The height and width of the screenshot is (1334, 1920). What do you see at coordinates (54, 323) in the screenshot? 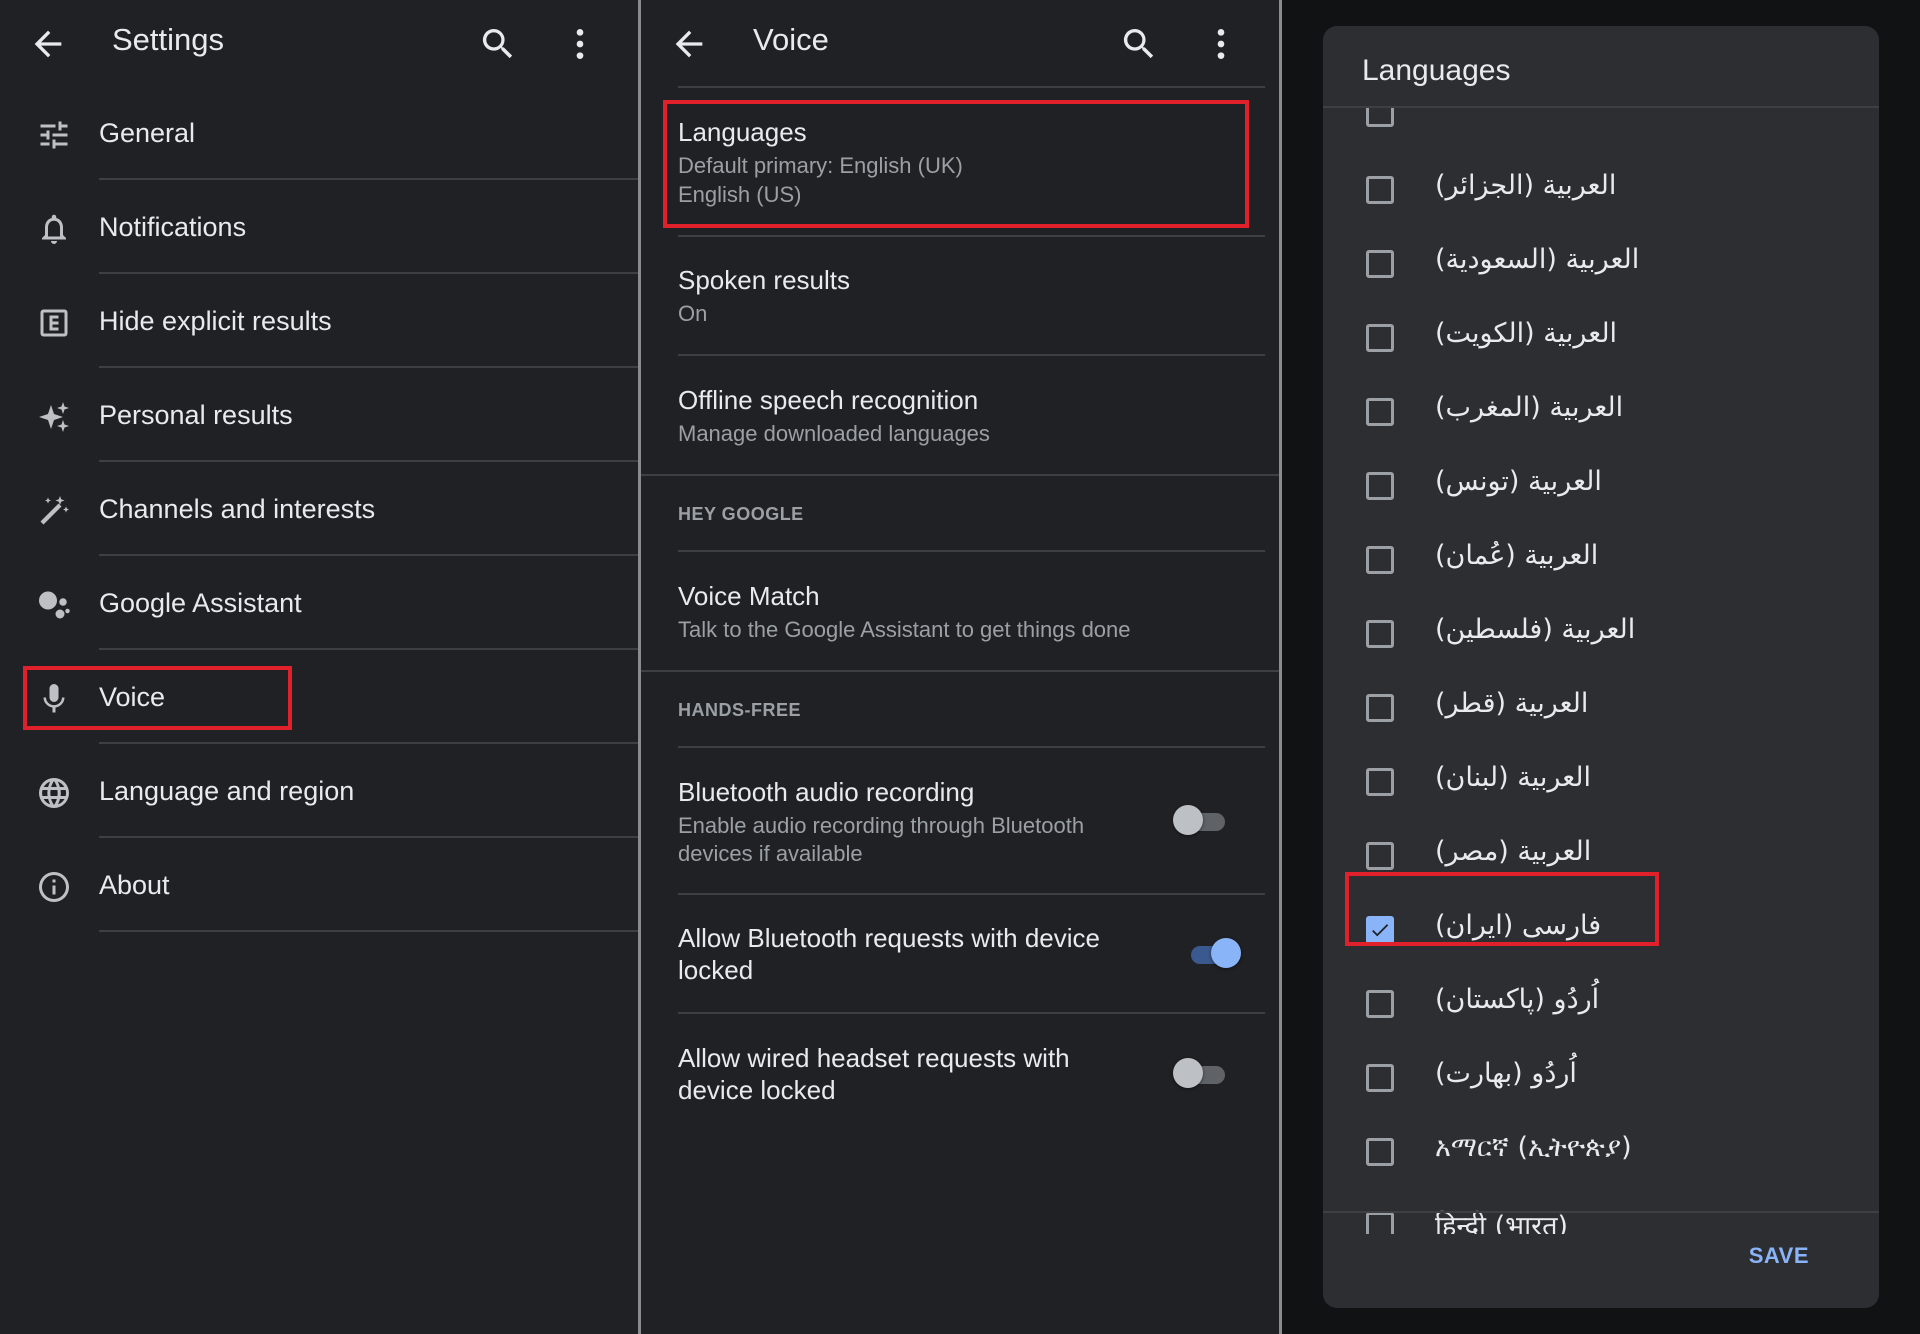
I see `explicit-icon` at bounding box center [54, 323].